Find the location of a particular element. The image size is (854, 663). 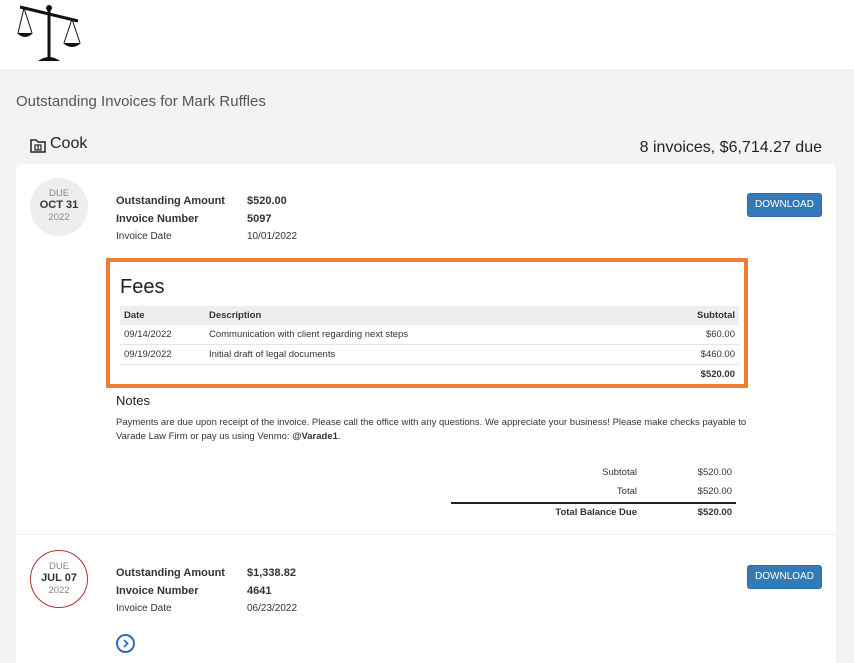

table-header-row: Date Description Subtotal is located at coordinates (429, 315).